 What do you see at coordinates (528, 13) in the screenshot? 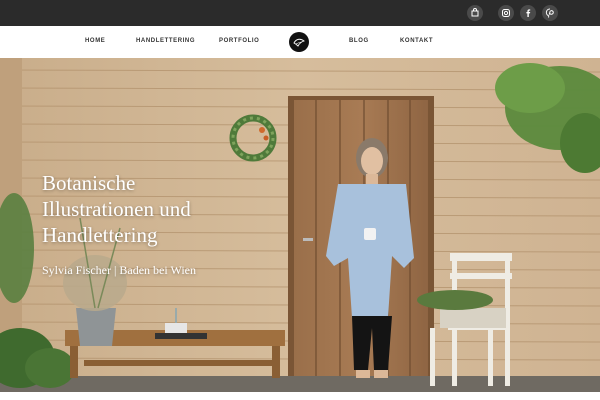
I see `facebook-icon` at bounding box center [528, 13].